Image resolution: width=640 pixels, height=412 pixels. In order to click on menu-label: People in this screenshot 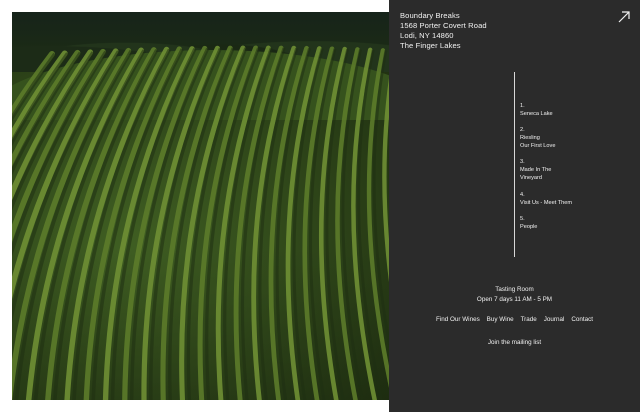, I will do `click(529, 226)`.